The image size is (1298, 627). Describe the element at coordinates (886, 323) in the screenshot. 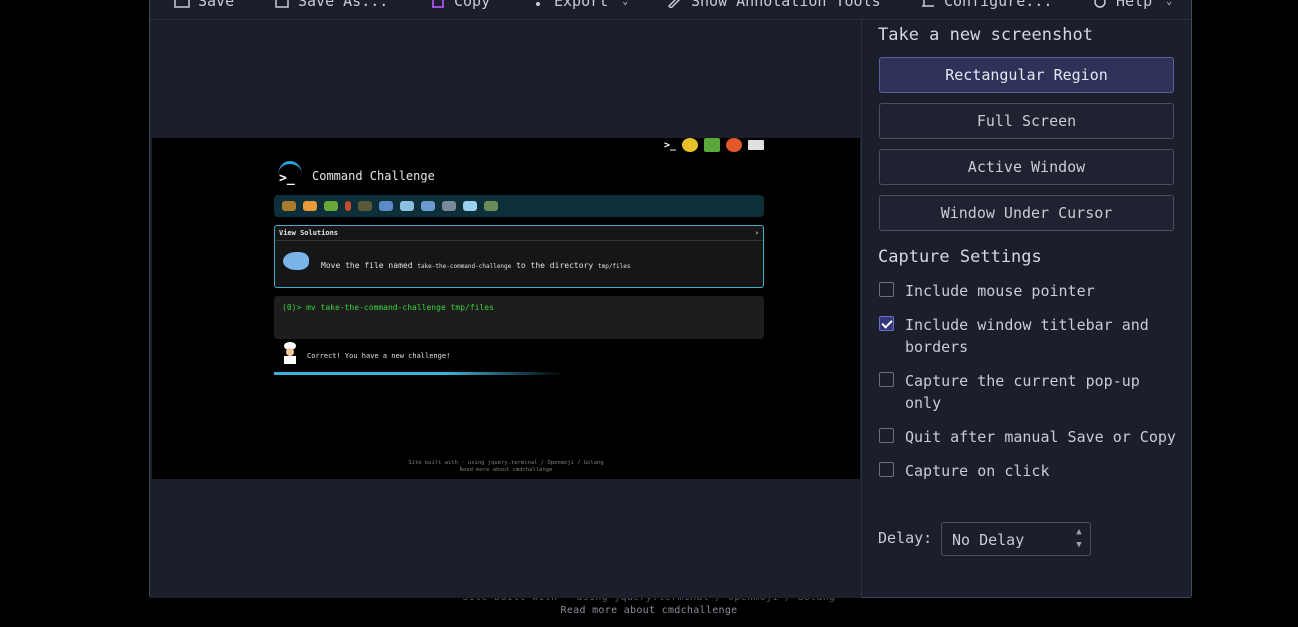

I see `include-titlebar-checkbox` at that location.